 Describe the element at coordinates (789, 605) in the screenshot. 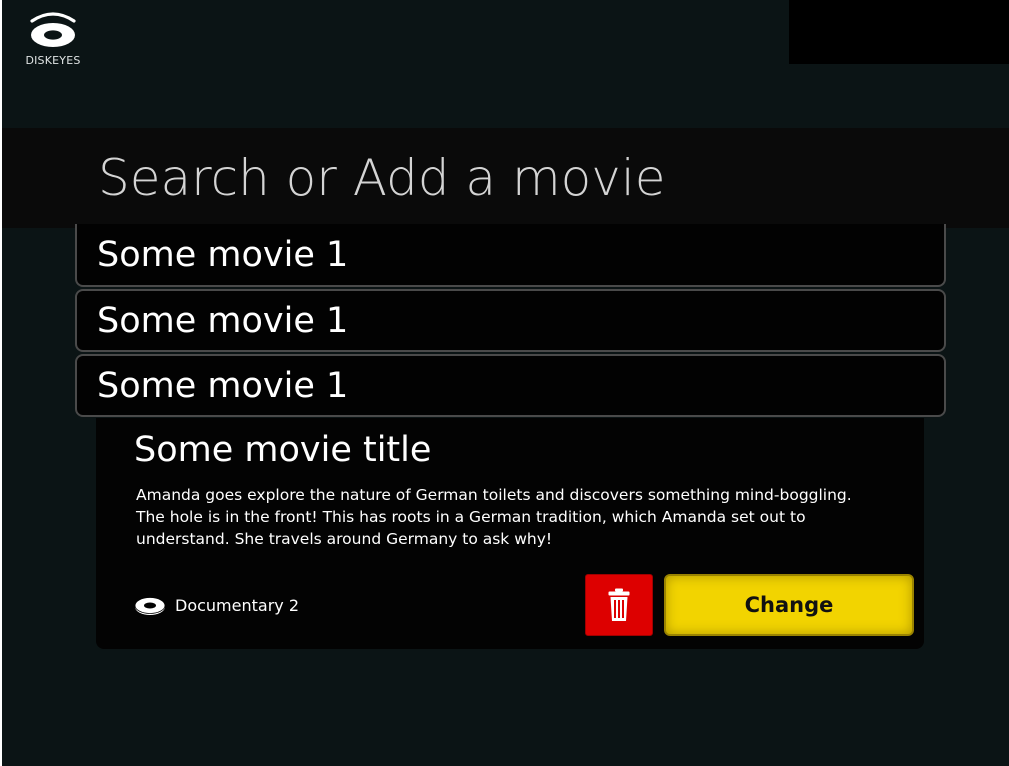

I see `change-button: Change` at that location.